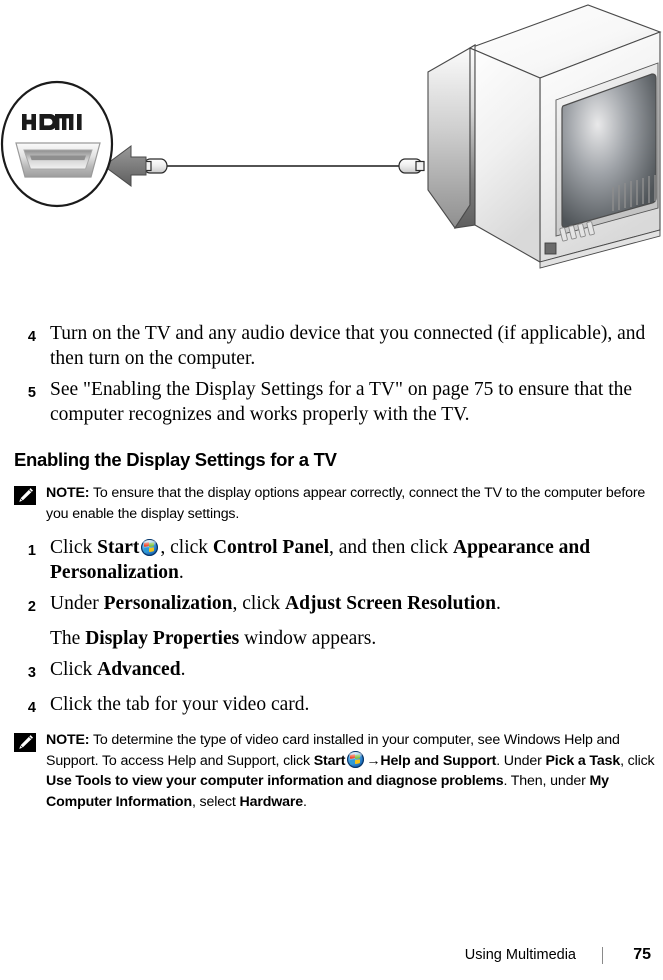 The height and width of the screenshot is (980, 663). What do you see at coordinates (520, 955) in the screenshot?
I see `footer-chapter-title: Using Multimedia` at bounding box center [520, 955].